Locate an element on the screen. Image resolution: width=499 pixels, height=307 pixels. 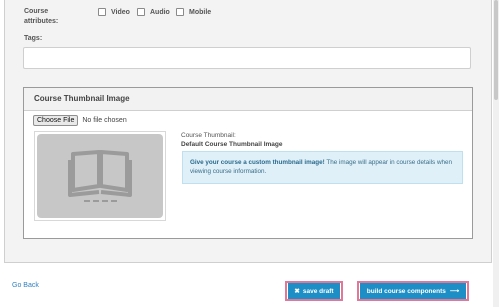
no-file-text: No file chosen is located at coordinates (104, 120).